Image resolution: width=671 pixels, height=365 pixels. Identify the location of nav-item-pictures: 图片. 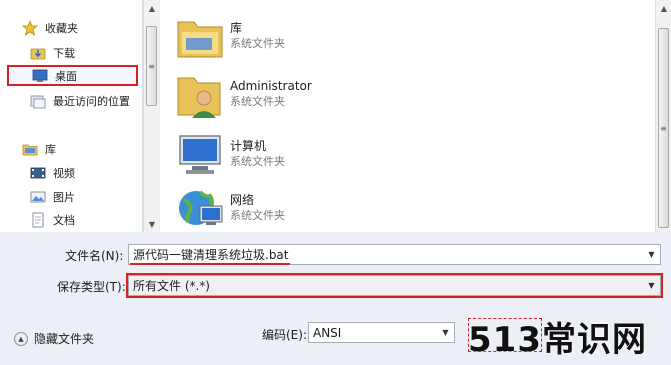
(52, 197).